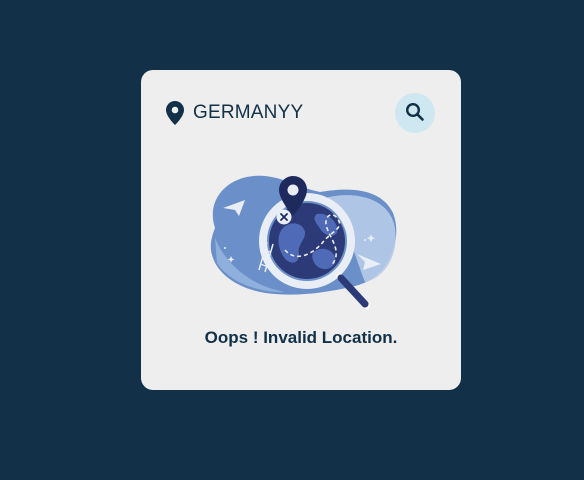  Describe the element at coordinates (305, 243) in the screenshot. I see `location-not-found-illustration` at that location.